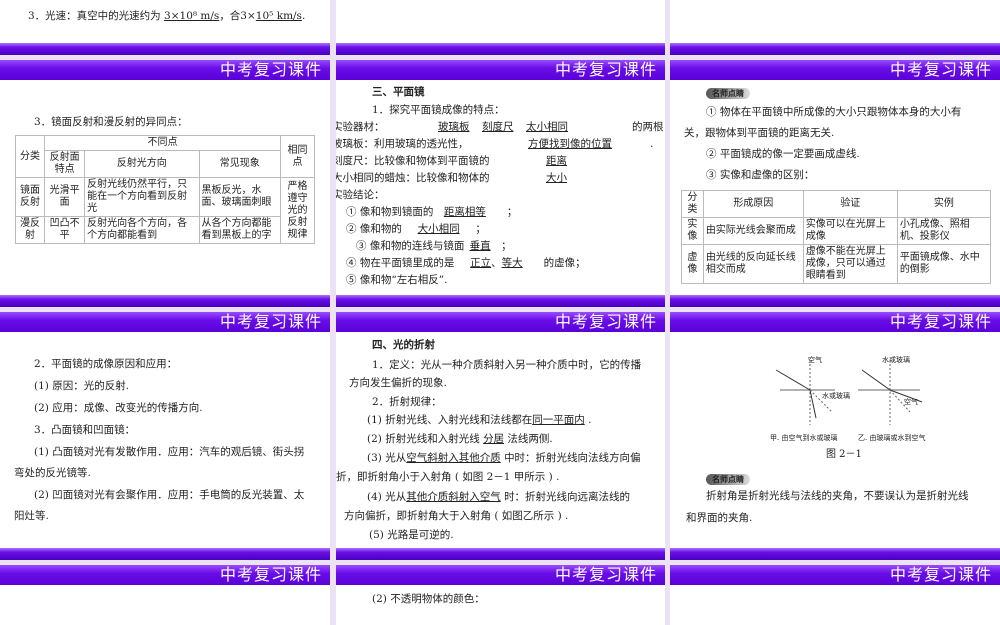 Image resolution: width=1000 pixels, height=625 pixels. I want to click on text-line: 实验器材： 玻璃板 刻度尺 太小相同 的两根, so click(500, 127).